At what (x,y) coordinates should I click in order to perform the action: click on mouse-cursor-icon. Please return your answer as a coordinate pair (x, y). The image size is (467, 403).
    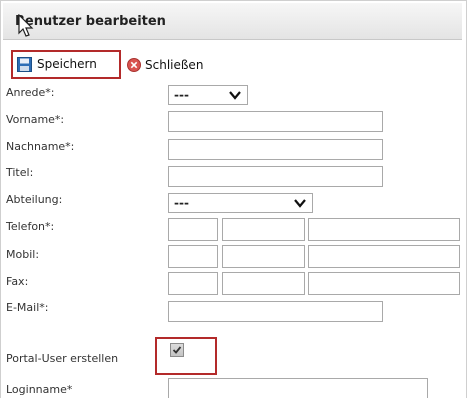
    Looking at the image, I should click on (26, 25).